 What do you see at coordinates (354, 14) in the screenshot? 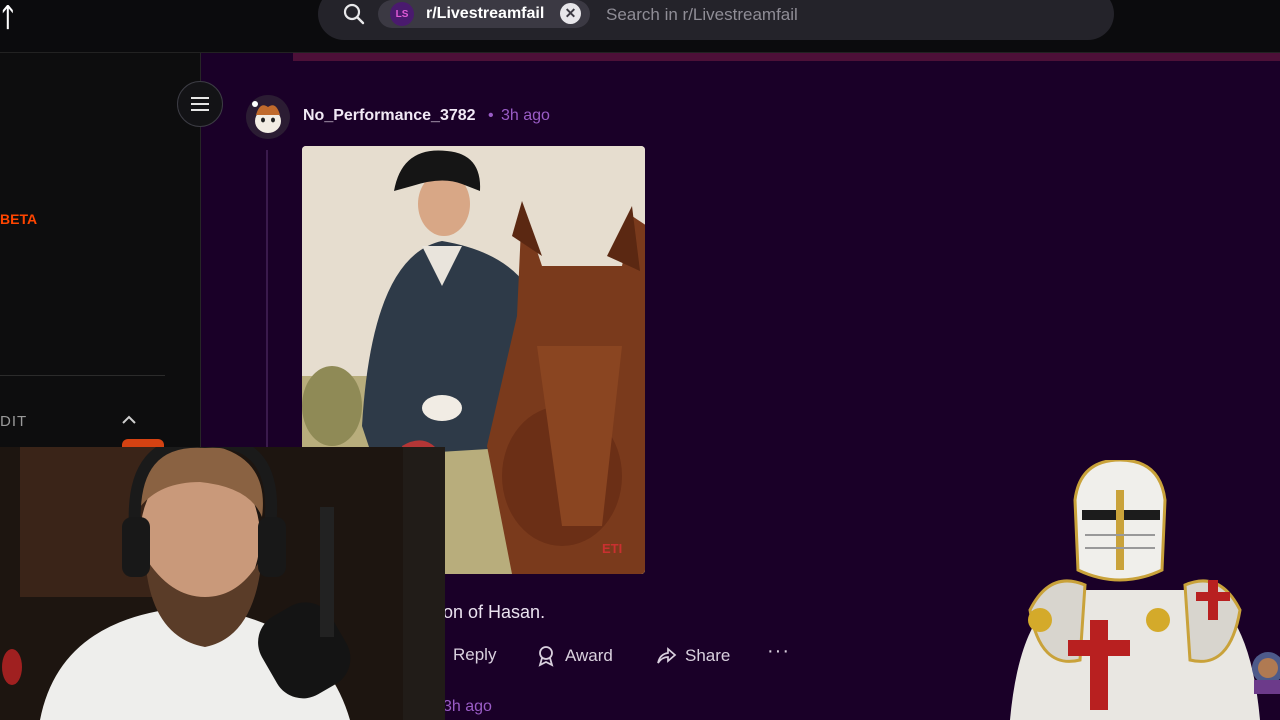
I see `search-icon` at bounding box center [354, 14].